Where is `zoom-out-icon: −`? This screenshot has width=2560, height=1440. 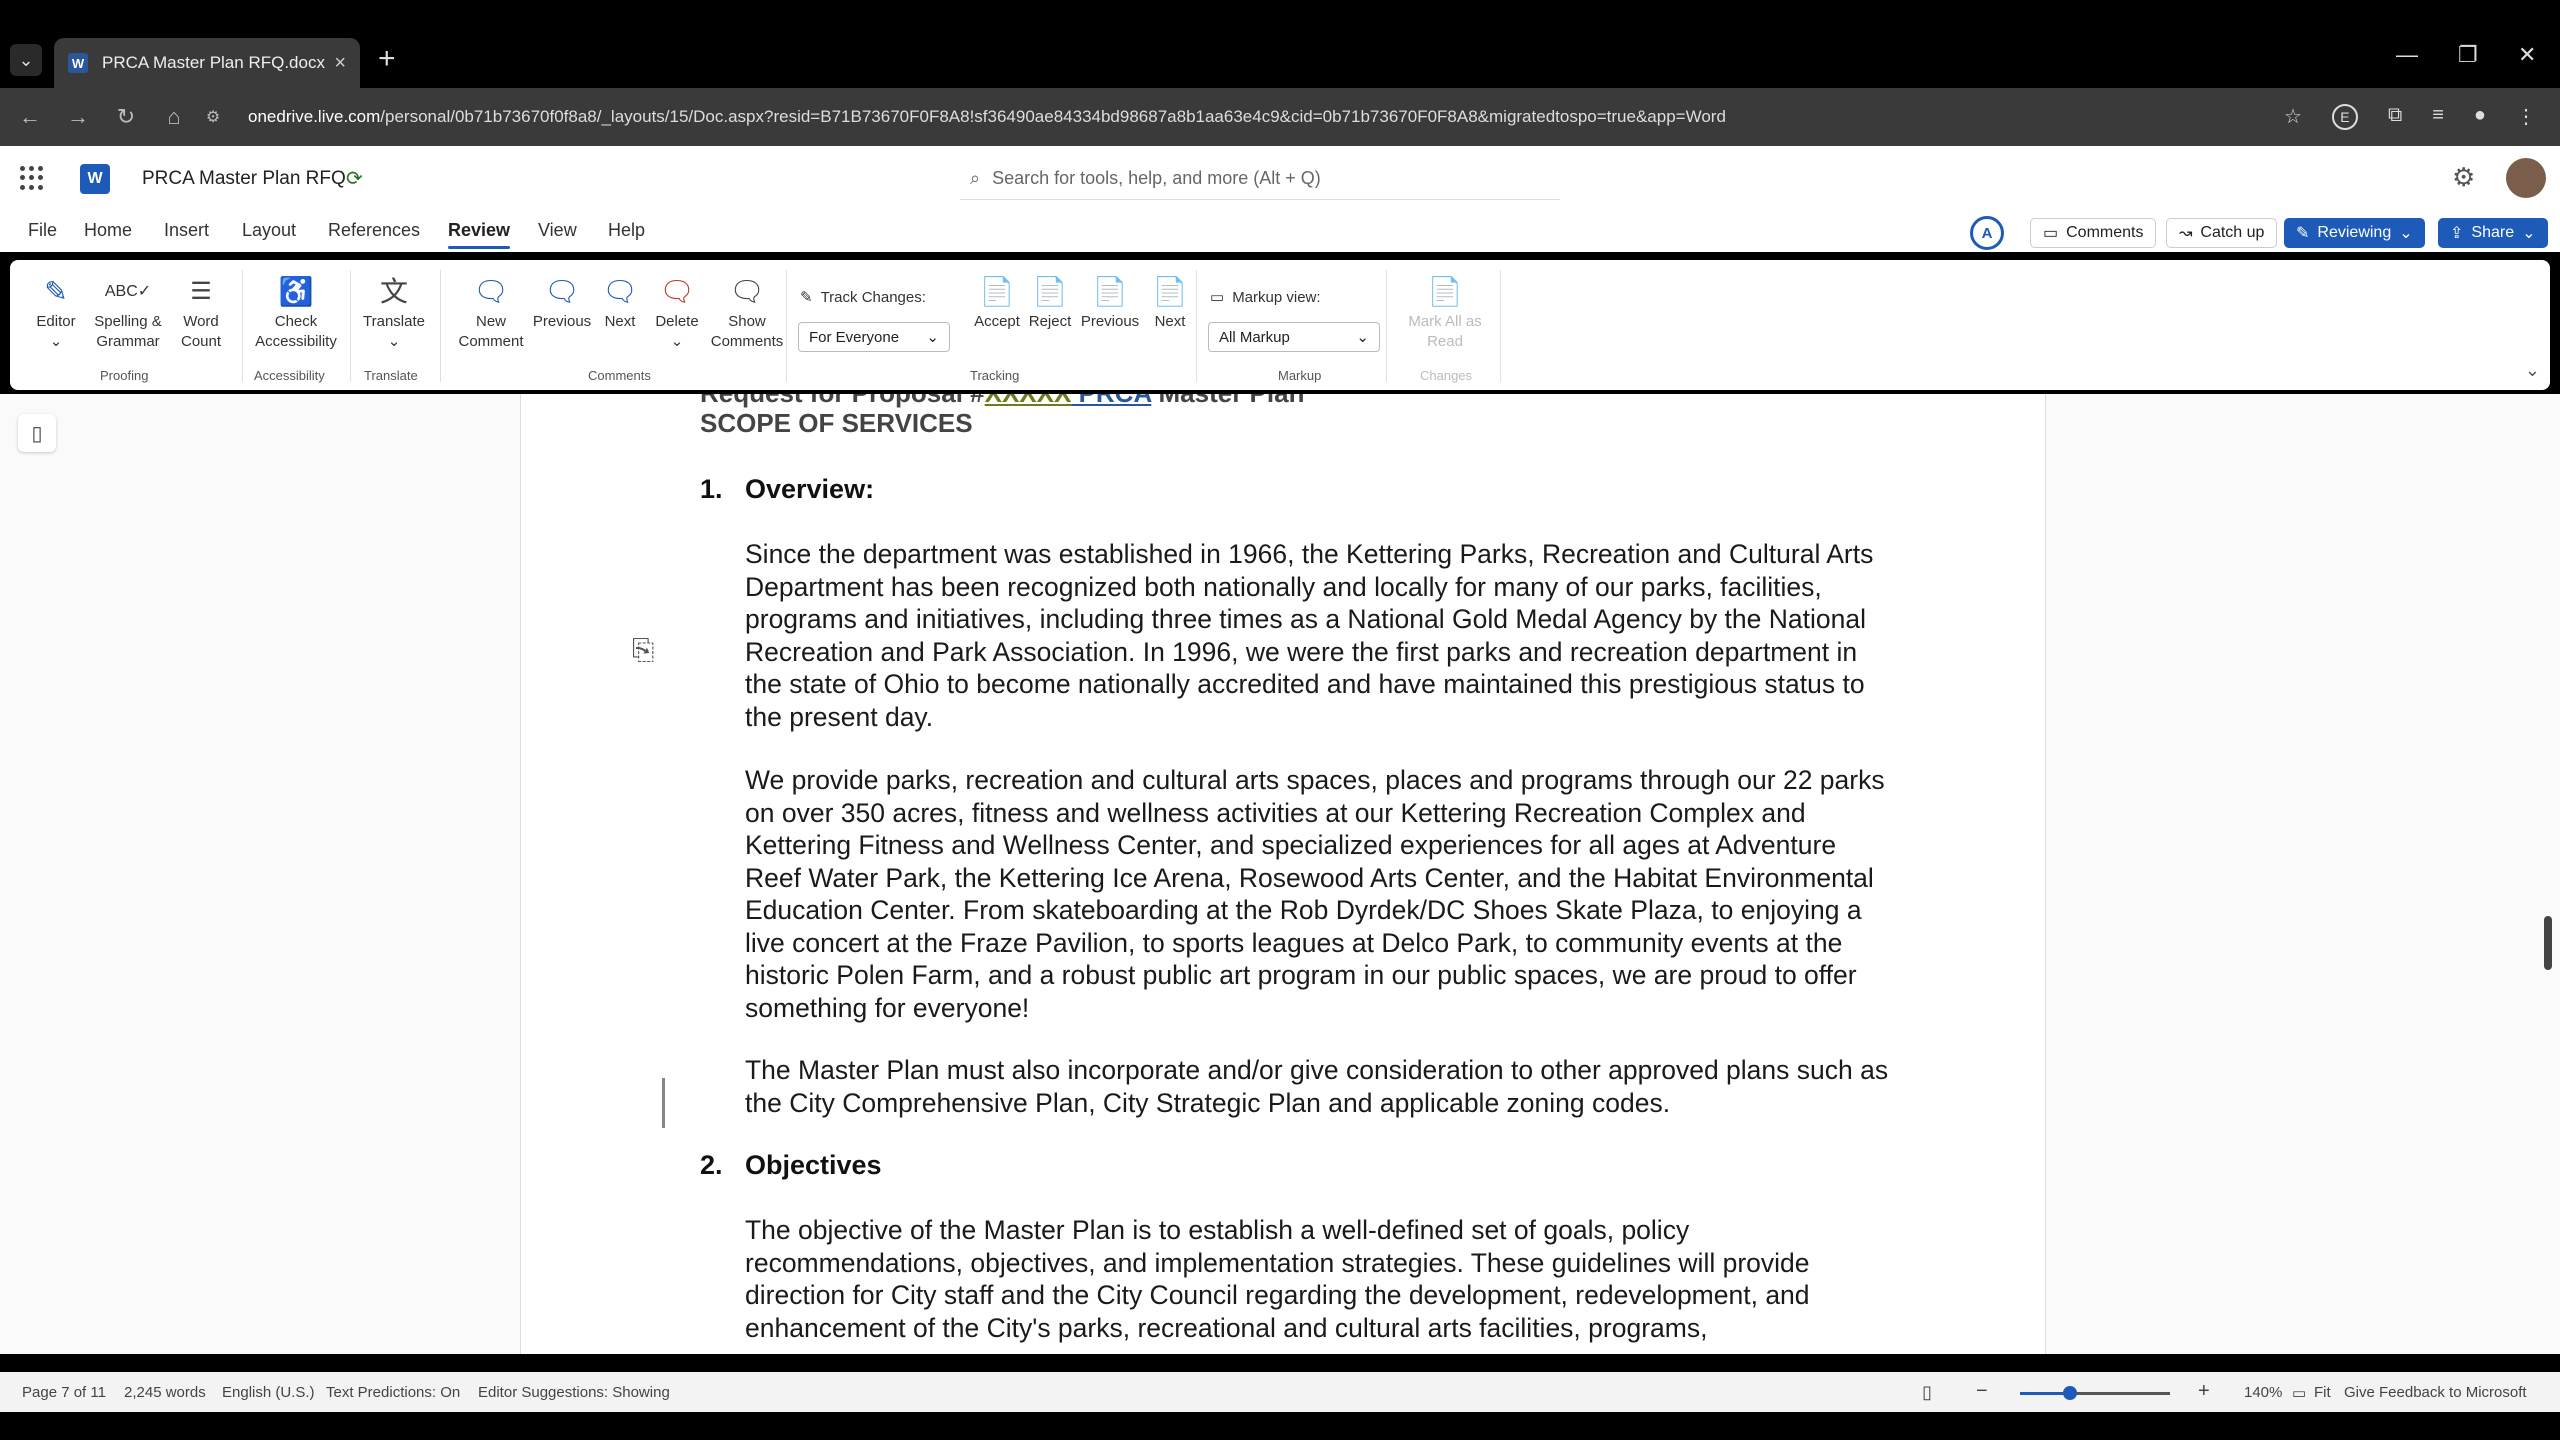 zoom-out-icon: − is located at coordinates (1982, 1391).